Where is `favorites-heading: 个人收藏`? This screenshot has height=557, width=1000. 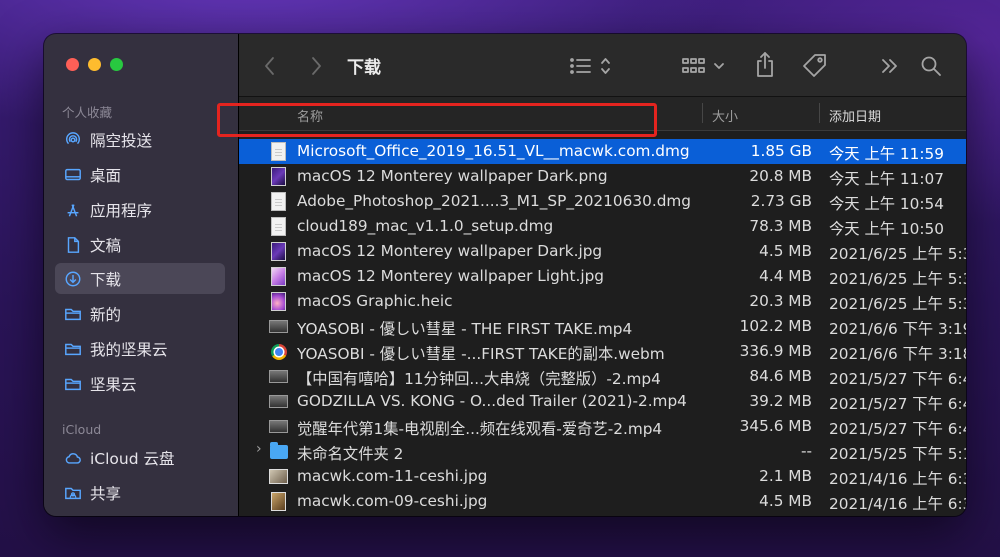 favorites-heading: 个人收藏 is located at coordinates (87, 112).